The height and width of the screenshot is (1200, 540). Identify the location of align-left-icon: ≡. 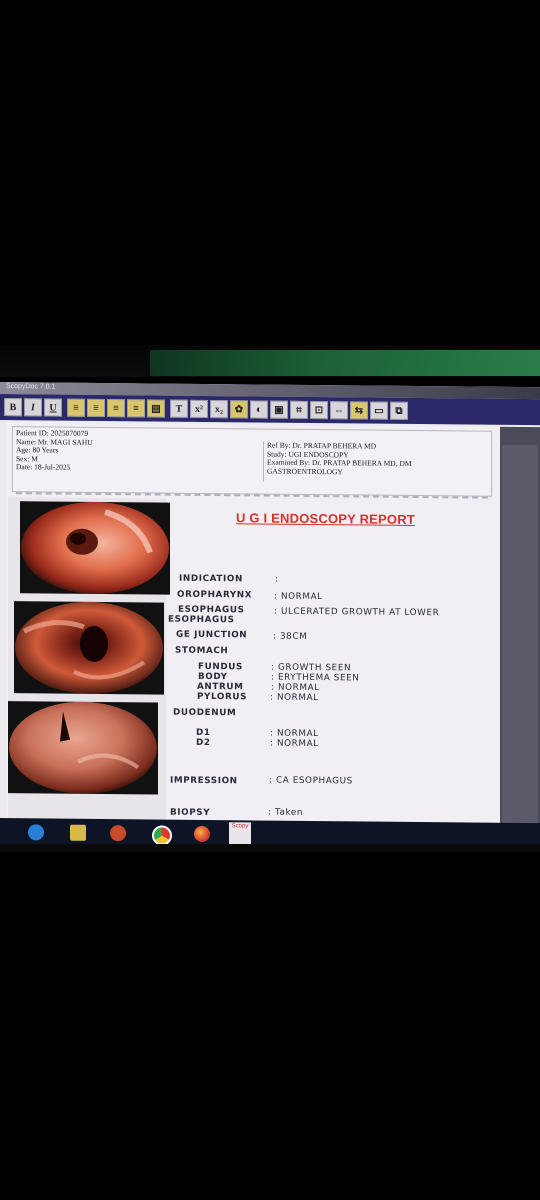
(76, 407).